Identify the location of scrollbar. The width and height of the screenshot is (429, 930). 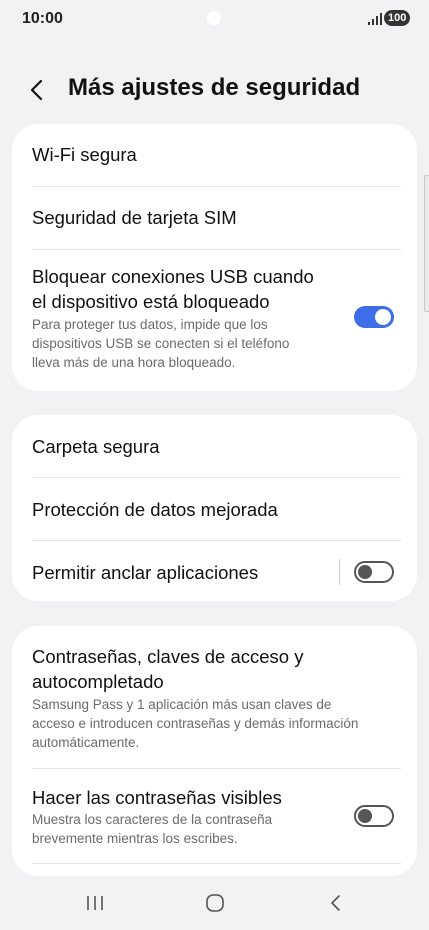
(426, 243).